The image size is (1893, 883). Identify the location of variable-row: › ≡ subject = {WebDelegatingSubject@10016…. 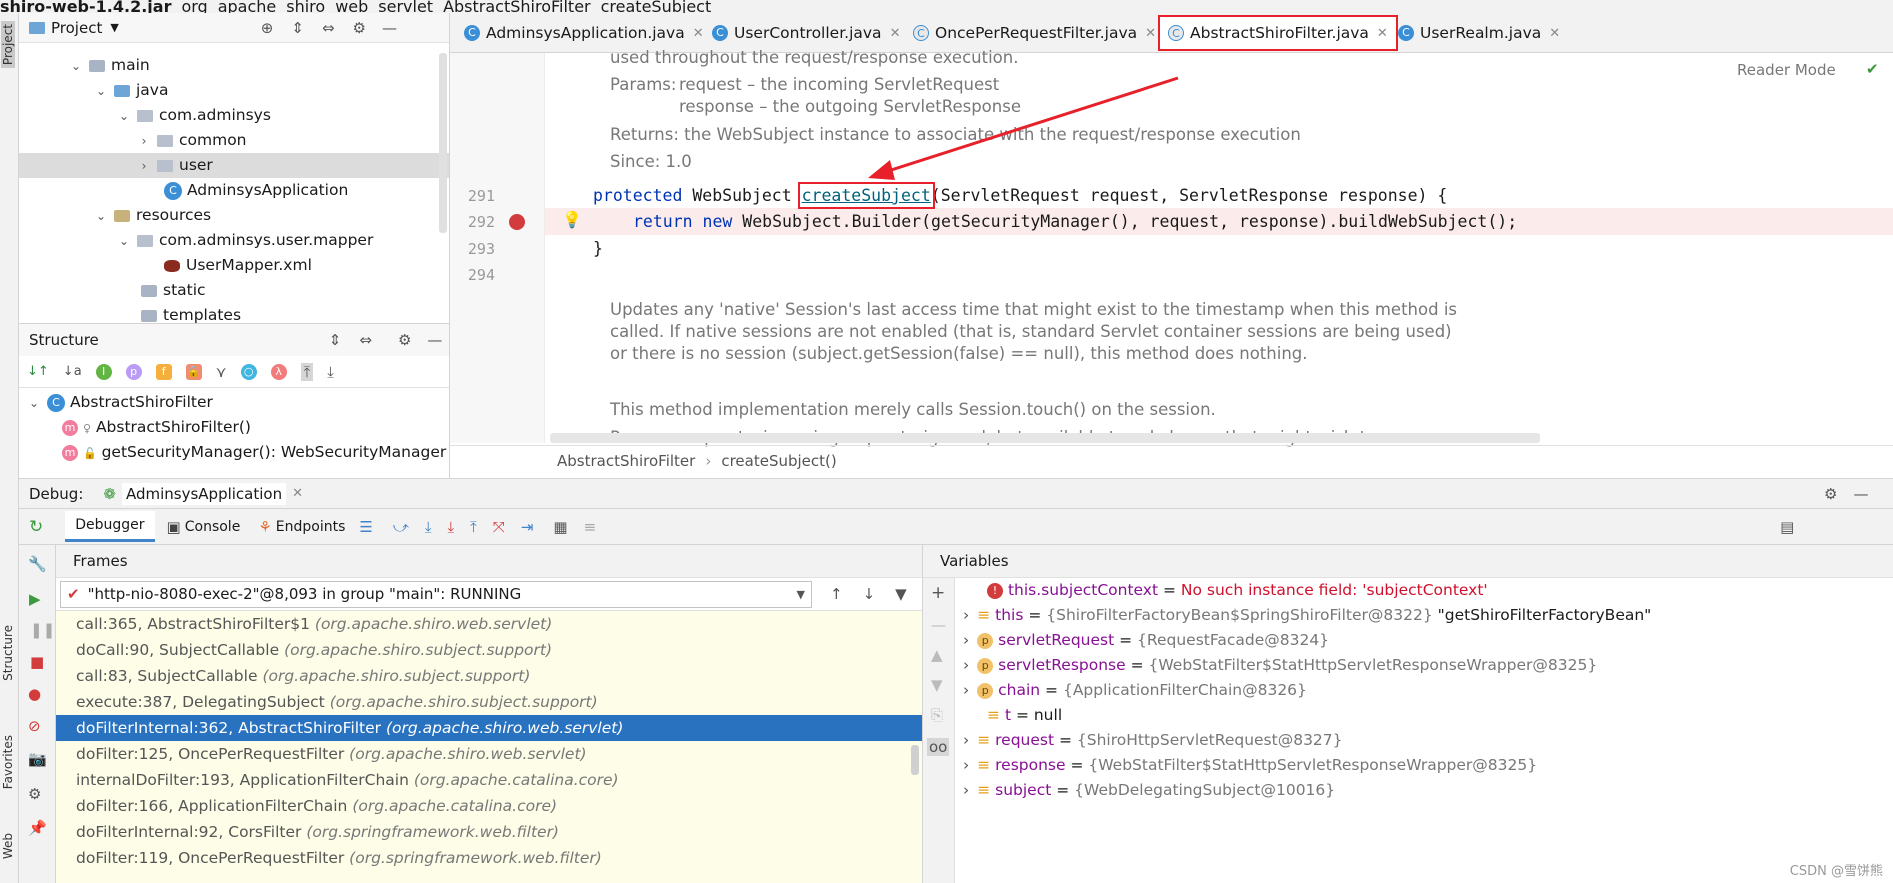
(1149, 790).